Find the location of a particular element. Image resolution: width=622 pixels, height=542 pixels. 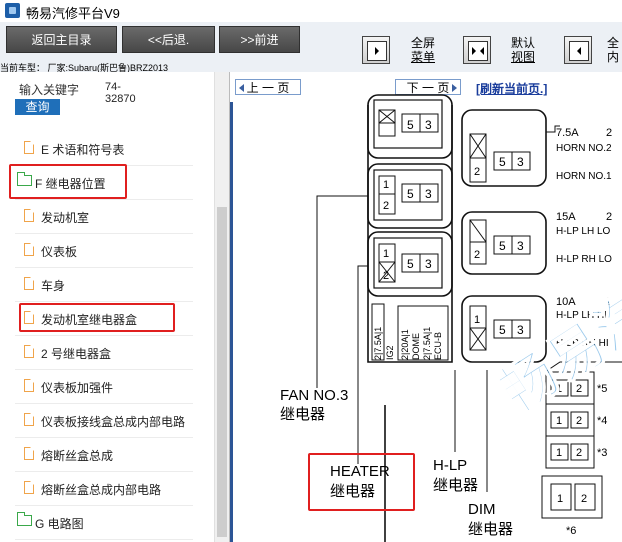

search-input: 74- 32870 is located at coordinates (120, 93).